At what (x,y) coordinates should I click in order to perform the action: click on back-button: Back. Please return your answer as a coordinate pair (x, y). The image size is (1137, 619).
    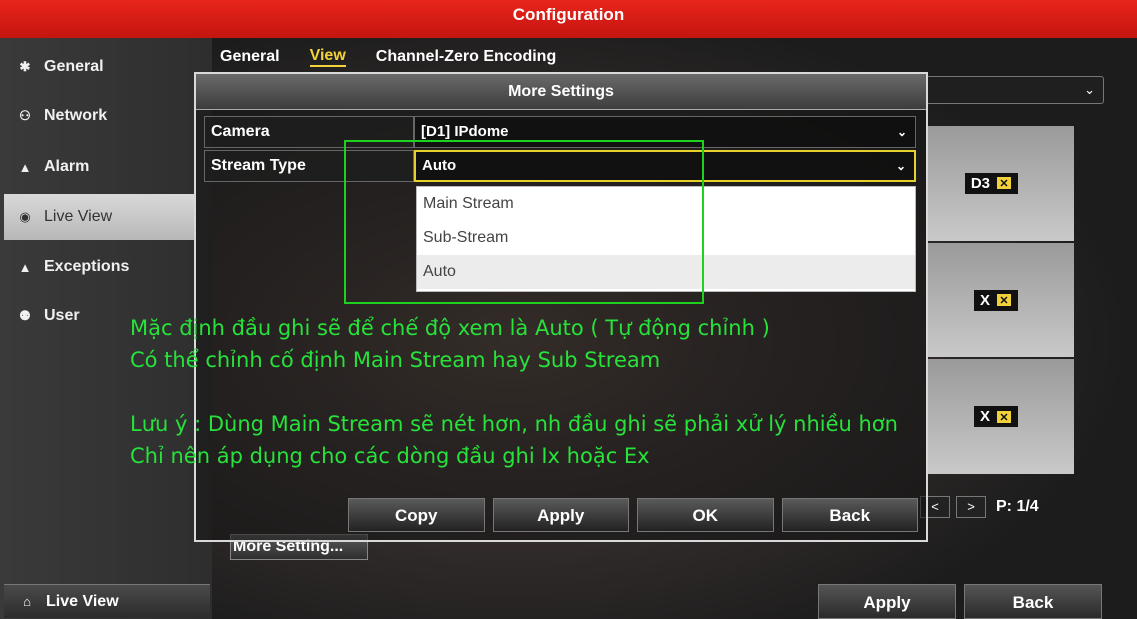
    Looking at the image, I should click on (1033, 601).